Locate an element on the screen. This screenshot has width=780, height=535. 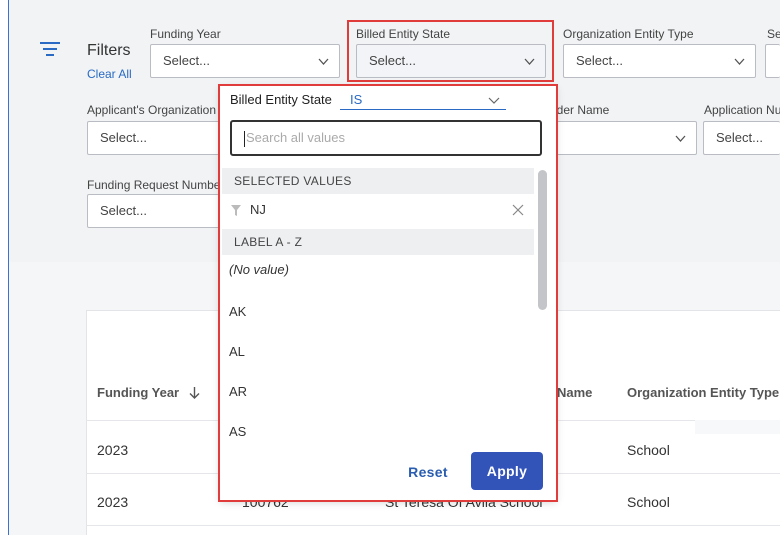
header-shade is located at coordinates (737, 427).